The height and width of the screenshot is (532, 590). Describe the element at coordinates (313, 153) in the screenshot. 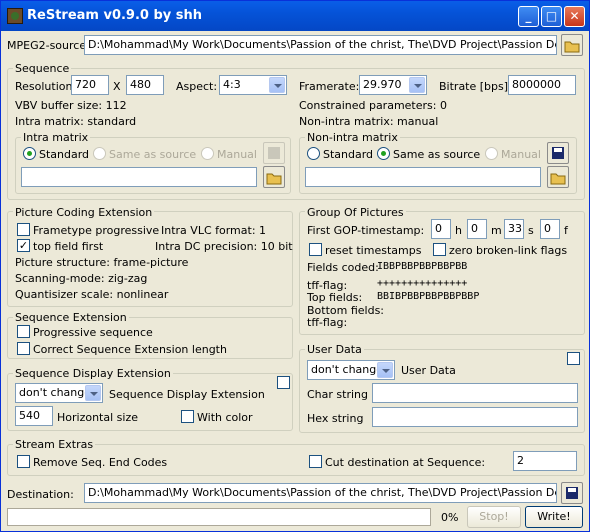

I see `nonintra-standard-radio` at that location.